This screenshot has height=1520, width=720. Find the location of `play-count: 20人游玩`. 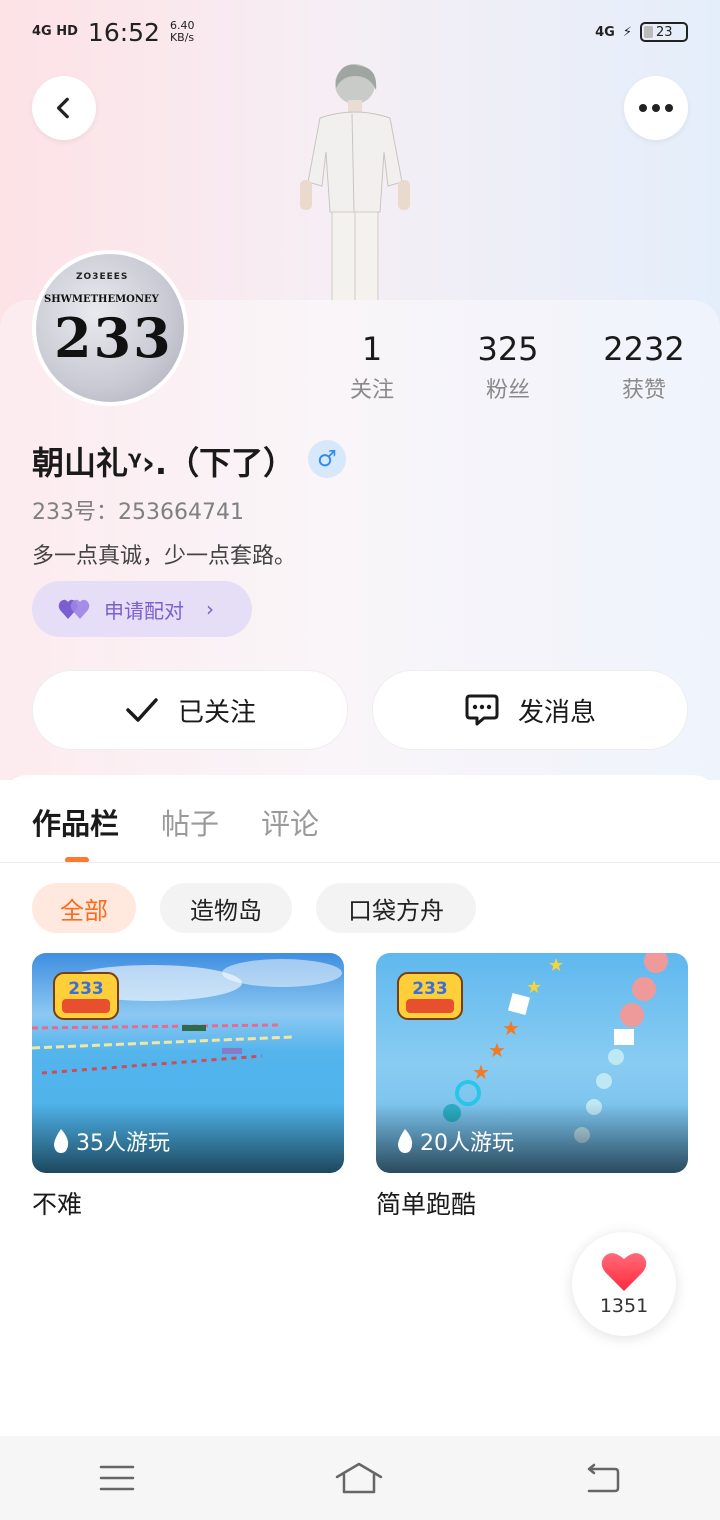

play-count: 20人游玩 is located at coordinates (467, 1143).